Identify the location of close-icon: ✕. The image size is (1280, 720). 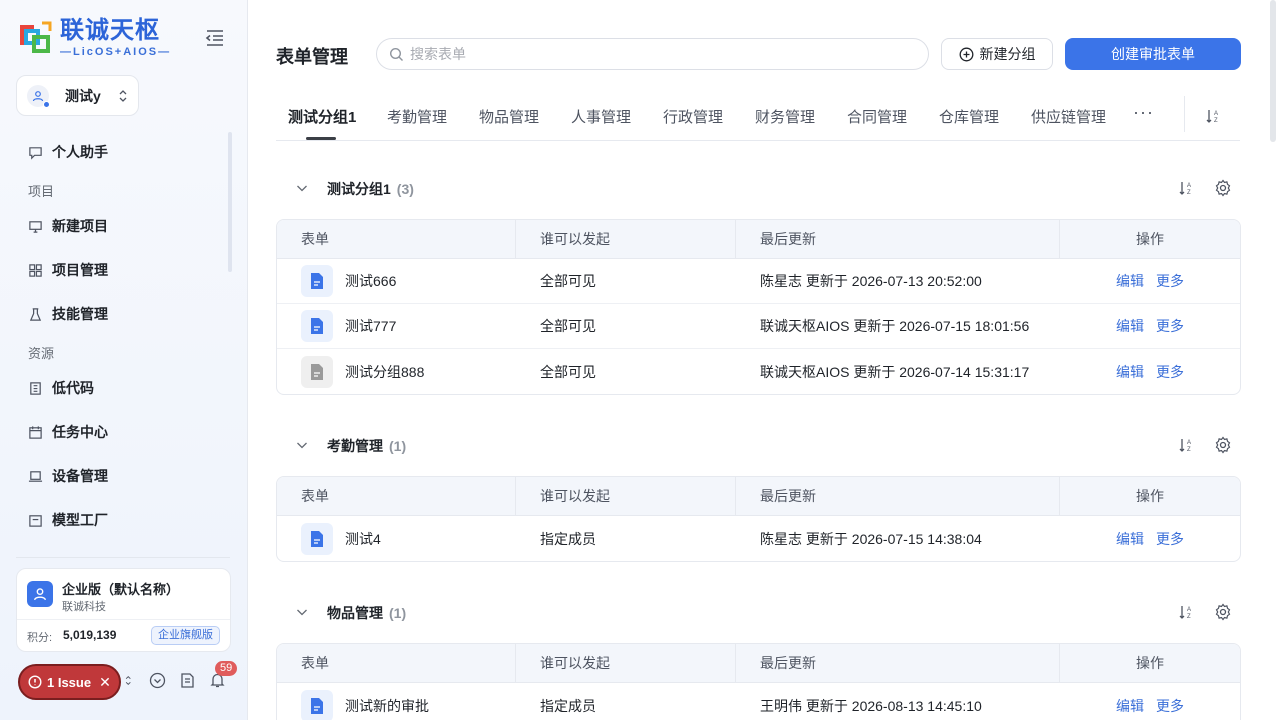
(105, 682).